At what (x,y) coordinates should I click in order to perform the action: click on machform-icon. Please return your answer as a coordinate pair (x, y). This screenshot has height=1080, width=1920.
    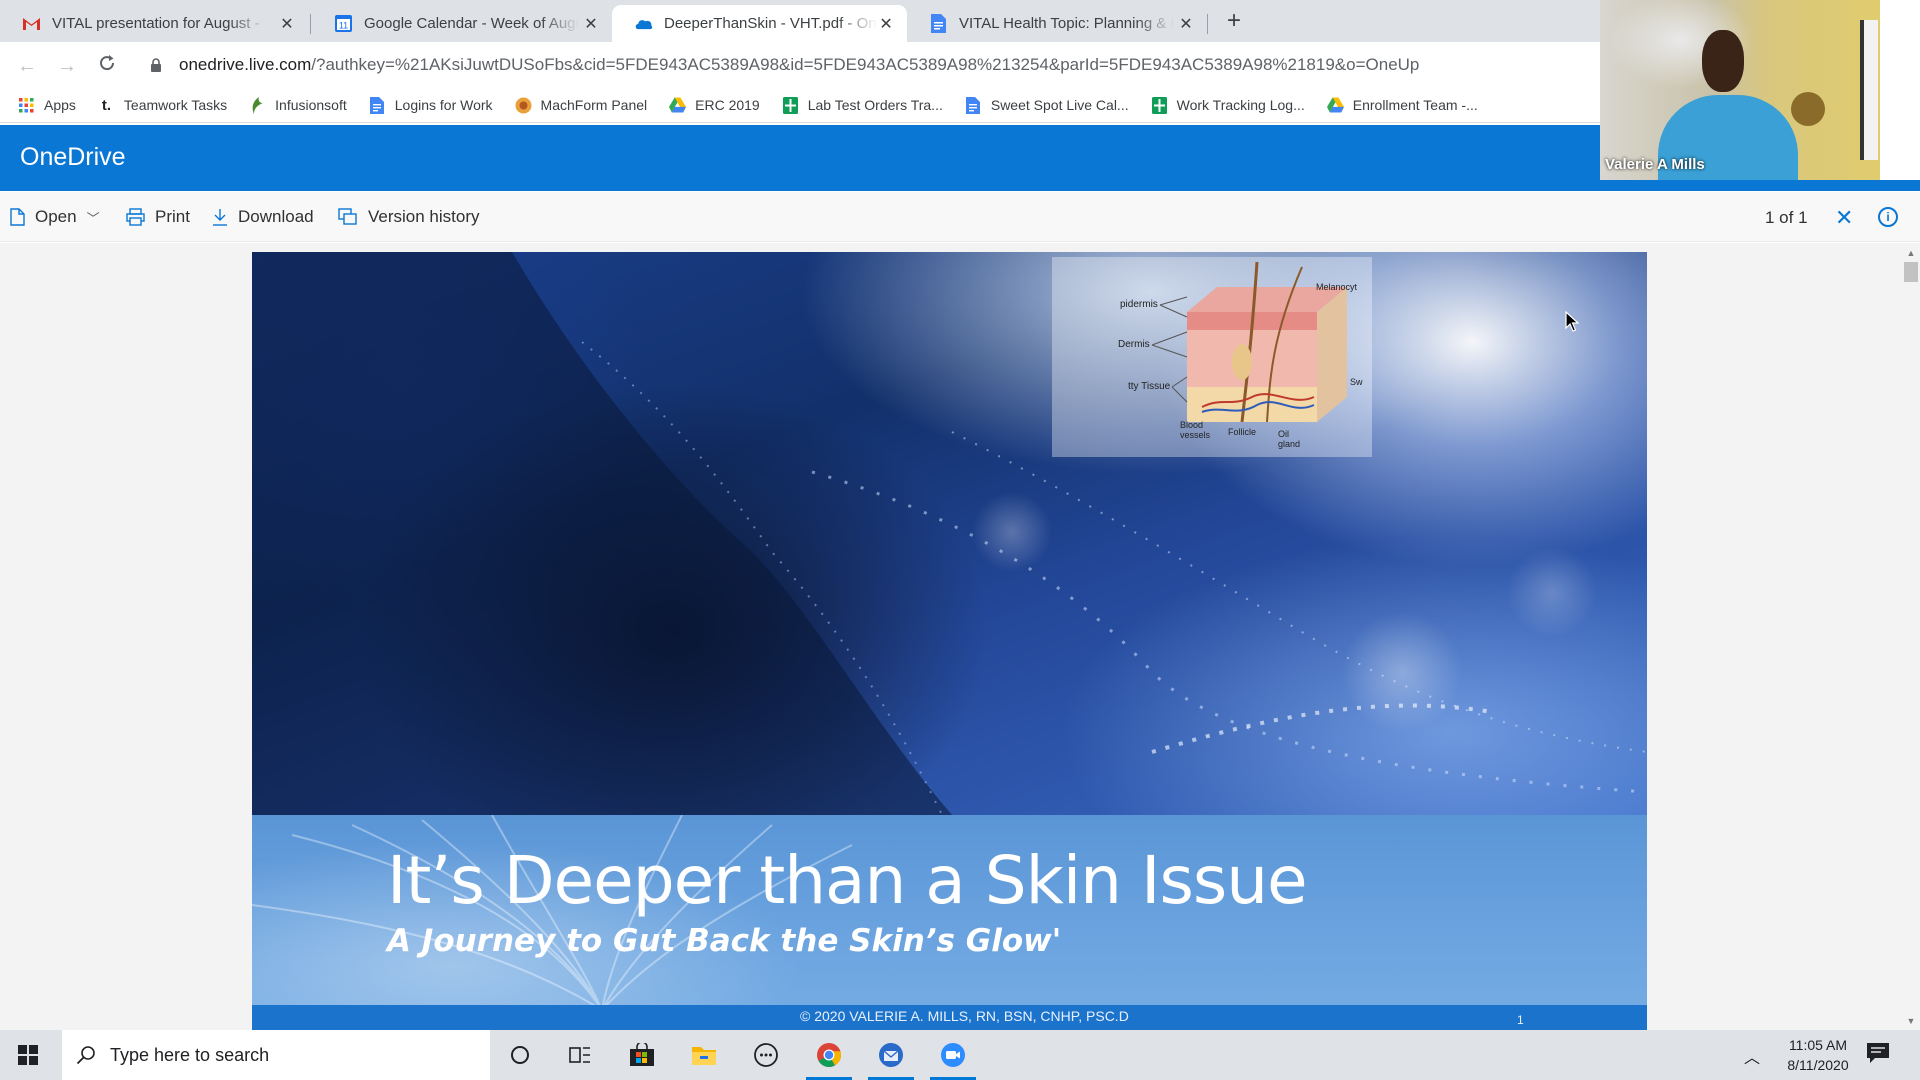
    Looking at the image, I should click on (523, 105).